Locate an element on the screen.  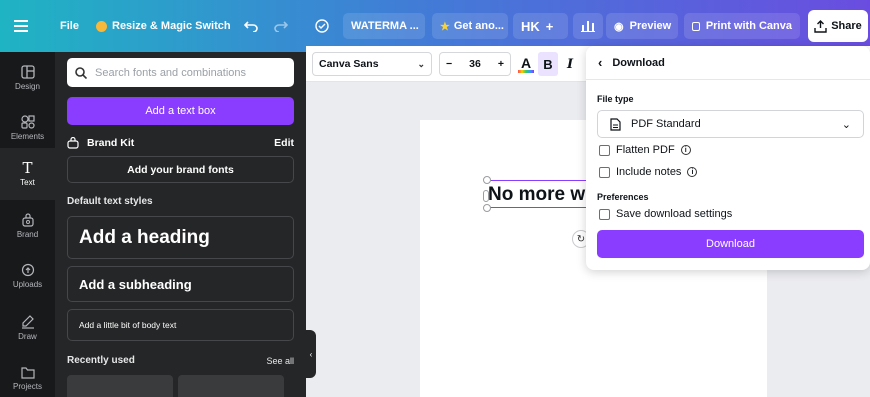
bold-button: B is located at coordinates (548, 64).